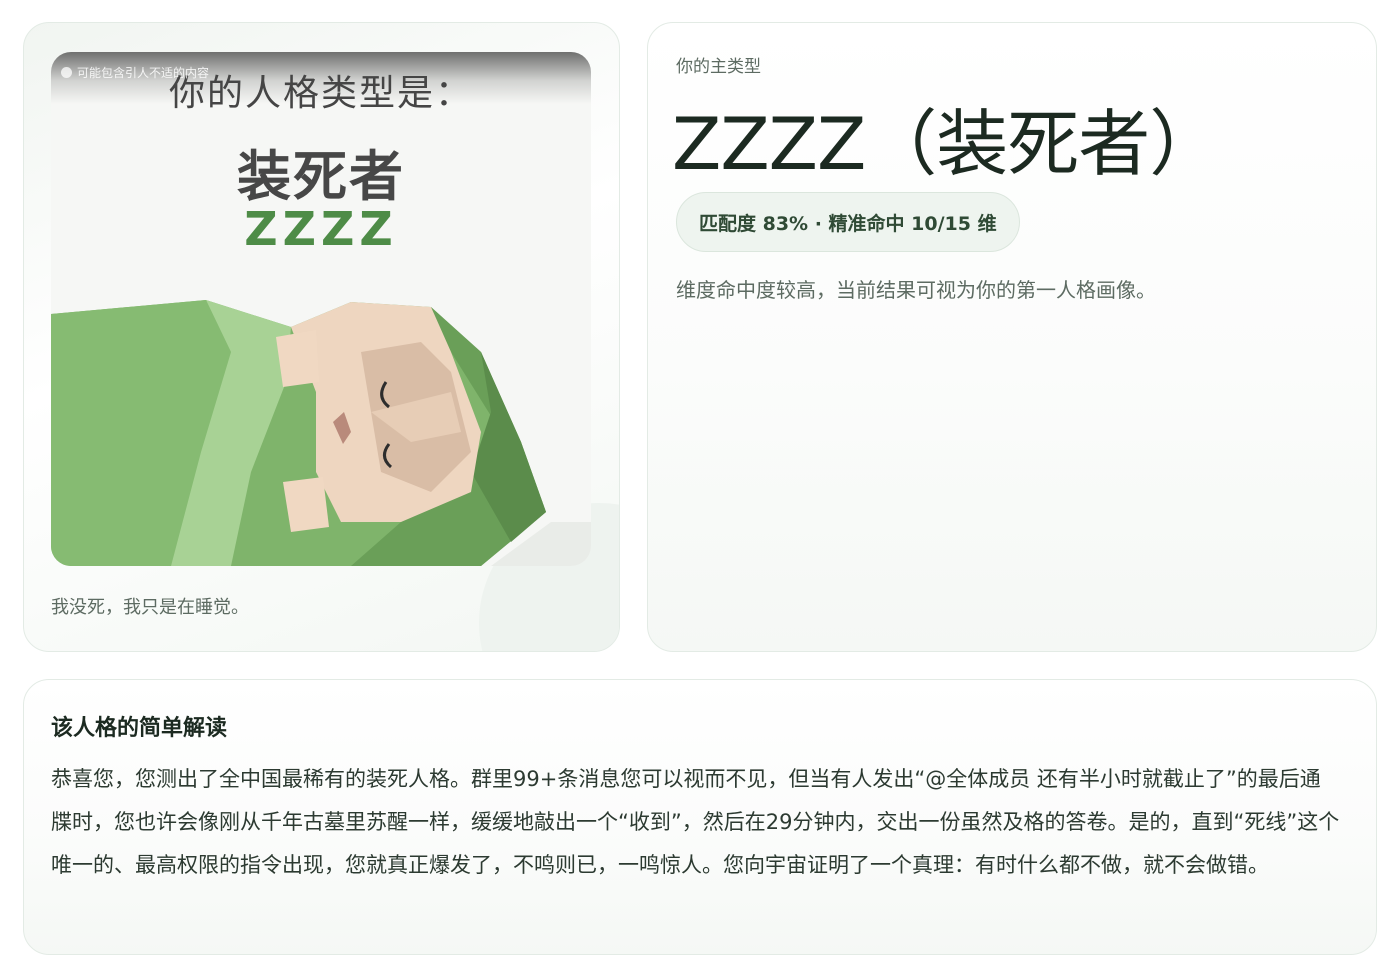  What do you see at coordinates (321, 229) in the screenshot?
I see `poster-type-code: ZZZZ` at bounding box center [321, 229].